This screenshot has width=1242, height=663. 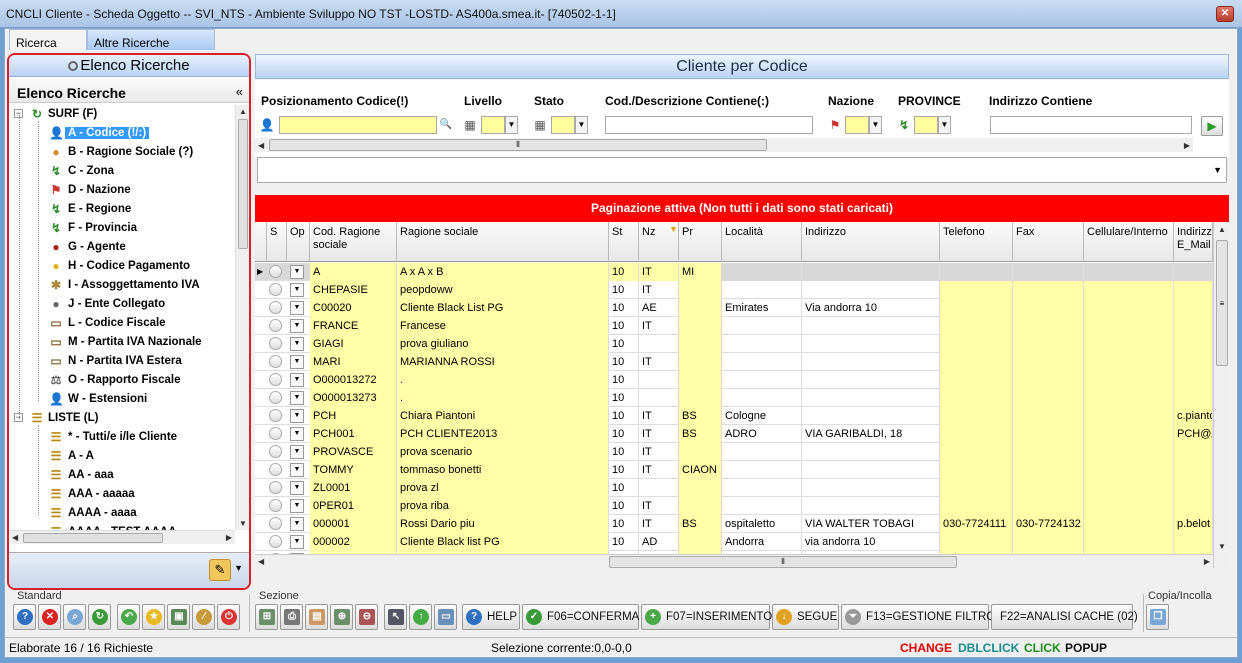 I want to click on column-header: Località, so click(x=762, y=242).